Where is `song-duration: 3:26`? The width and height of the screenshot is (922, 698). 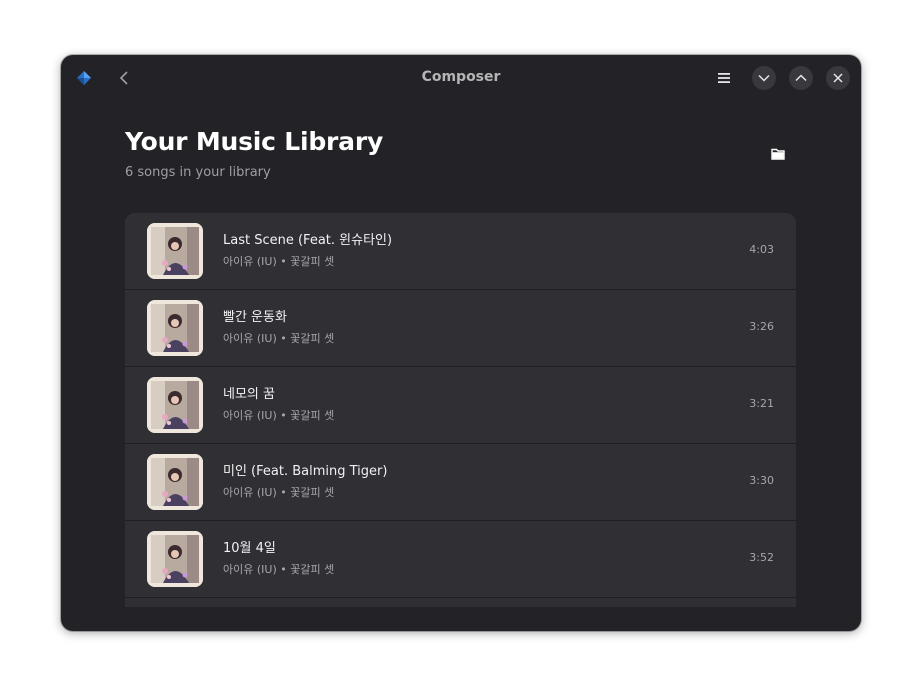
song-duration: 3:26 is located at coordinates (761, 326).